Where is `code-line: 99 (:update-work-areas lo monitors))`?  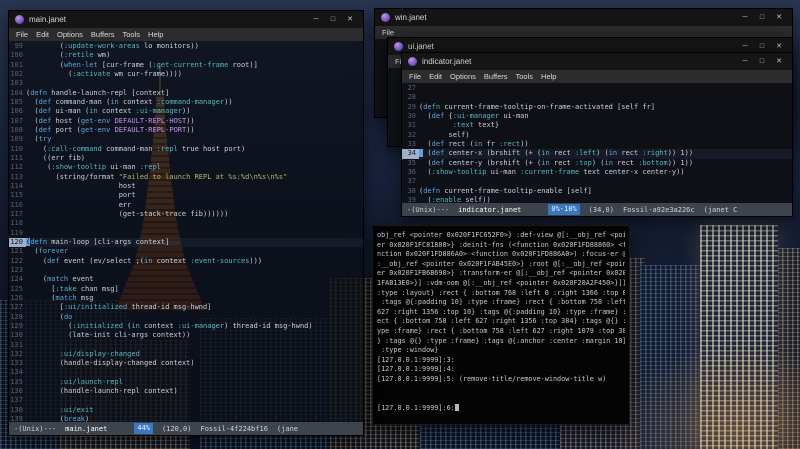
code-line: 99 (:update-work-areas lo monitors)) is located at coordinates (186, 46).